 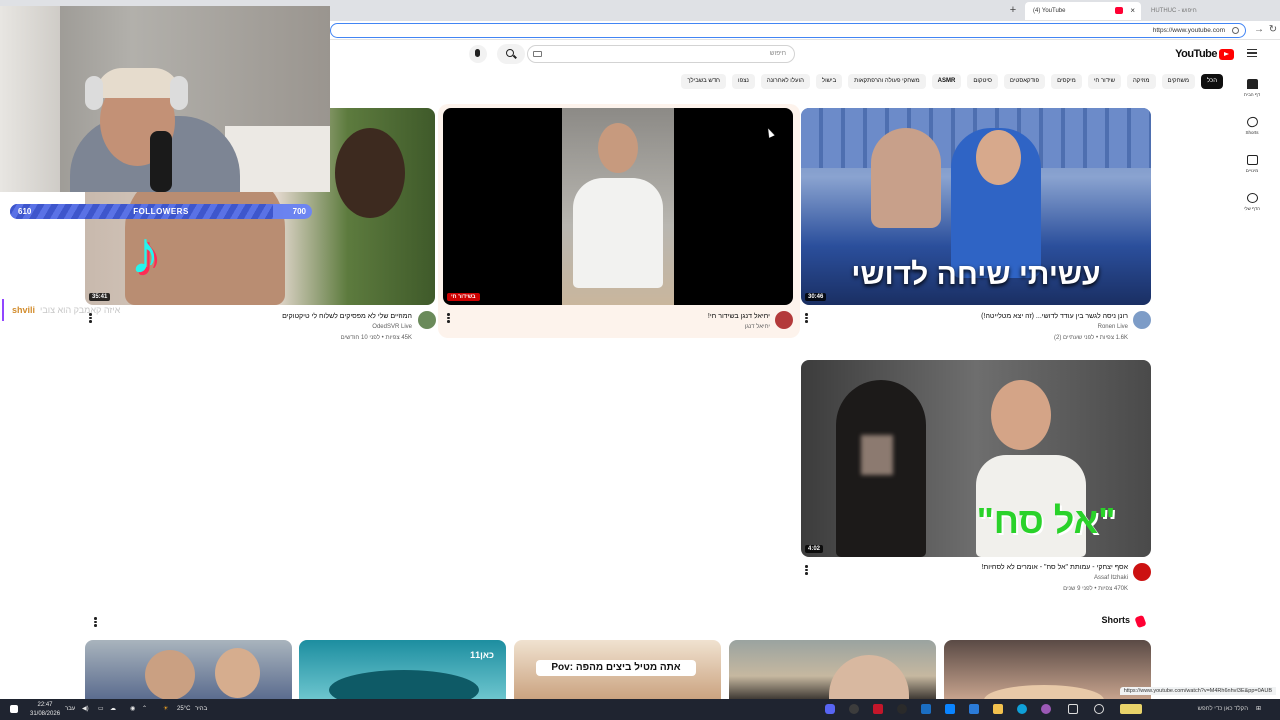 What do you see at coordinates (1013, 10) in the screenshot?
I see `new-tab-button: +` at bounding box center [1013, 10].